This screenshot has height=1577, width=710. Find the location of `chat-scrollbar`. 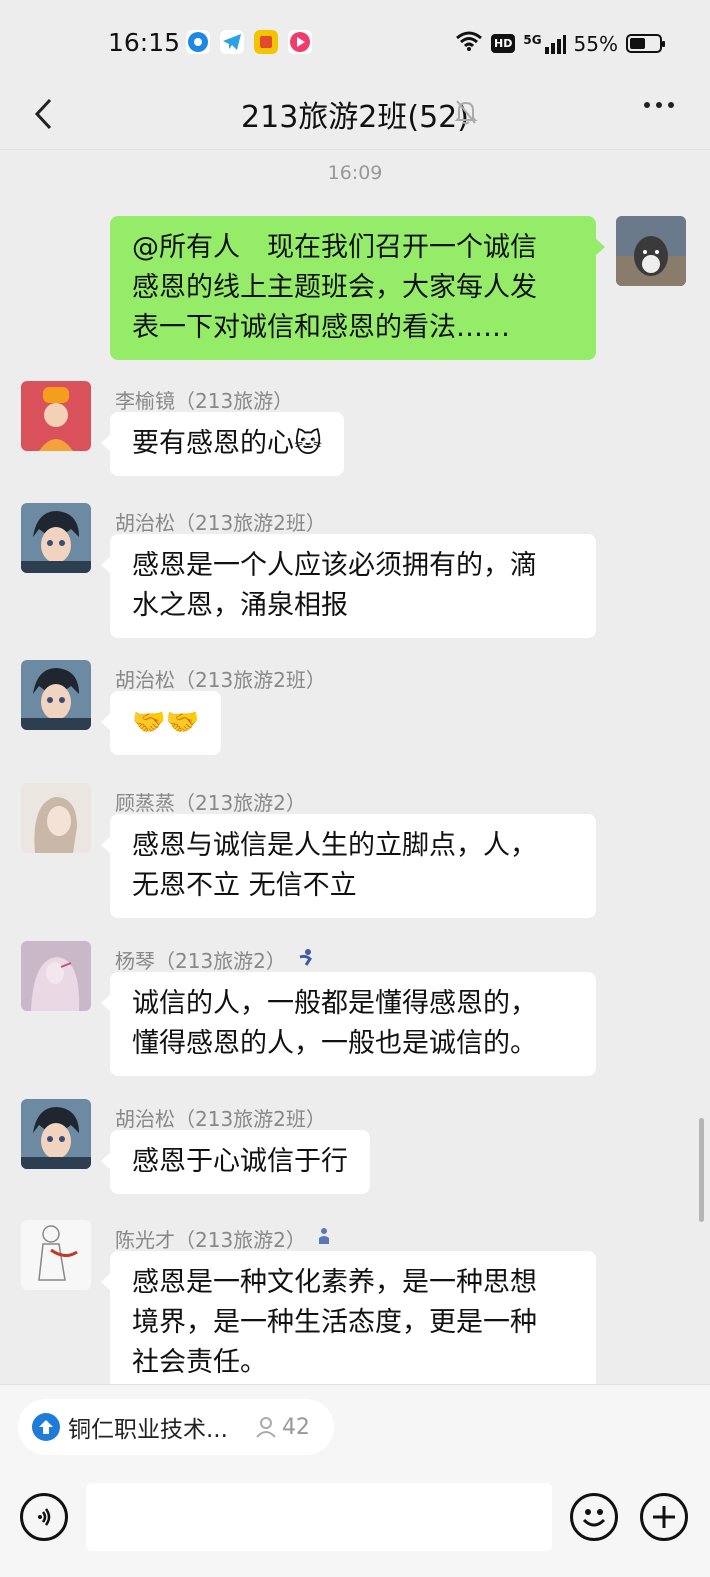

chat-scrollbar is located at coordinates (701, 1170).